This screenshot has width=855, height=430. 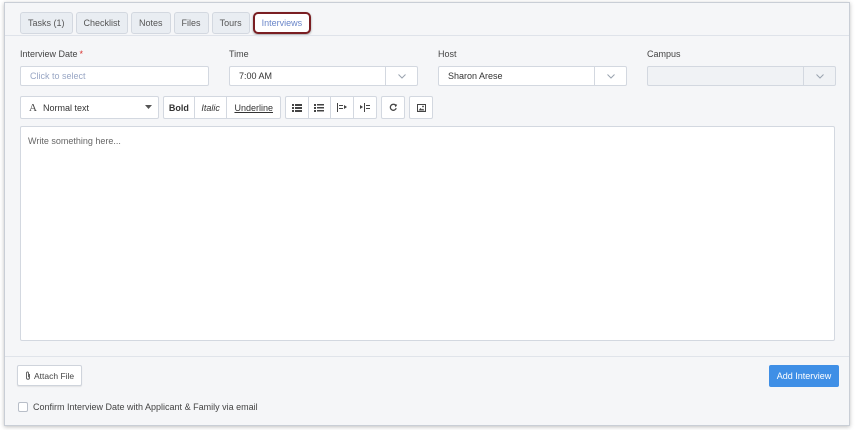 What do you see at coordinates (475, 76) in the screenshot?
I see `host-value: Sharon Arese` at bounding box center [475, 76].